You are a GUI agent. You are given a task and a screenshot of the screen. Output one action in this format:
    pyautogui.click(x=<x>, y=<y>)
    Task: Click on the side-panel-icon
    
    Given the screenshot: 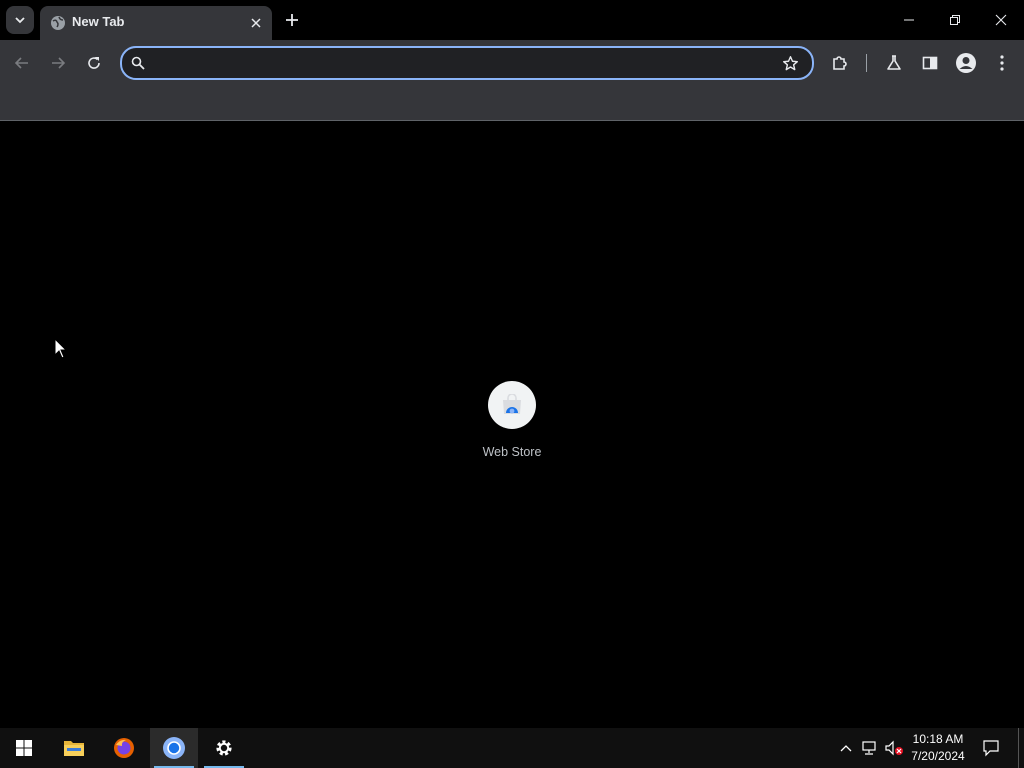 What is the action you would take?
    pyautogui.click(x=930, y=63)
    